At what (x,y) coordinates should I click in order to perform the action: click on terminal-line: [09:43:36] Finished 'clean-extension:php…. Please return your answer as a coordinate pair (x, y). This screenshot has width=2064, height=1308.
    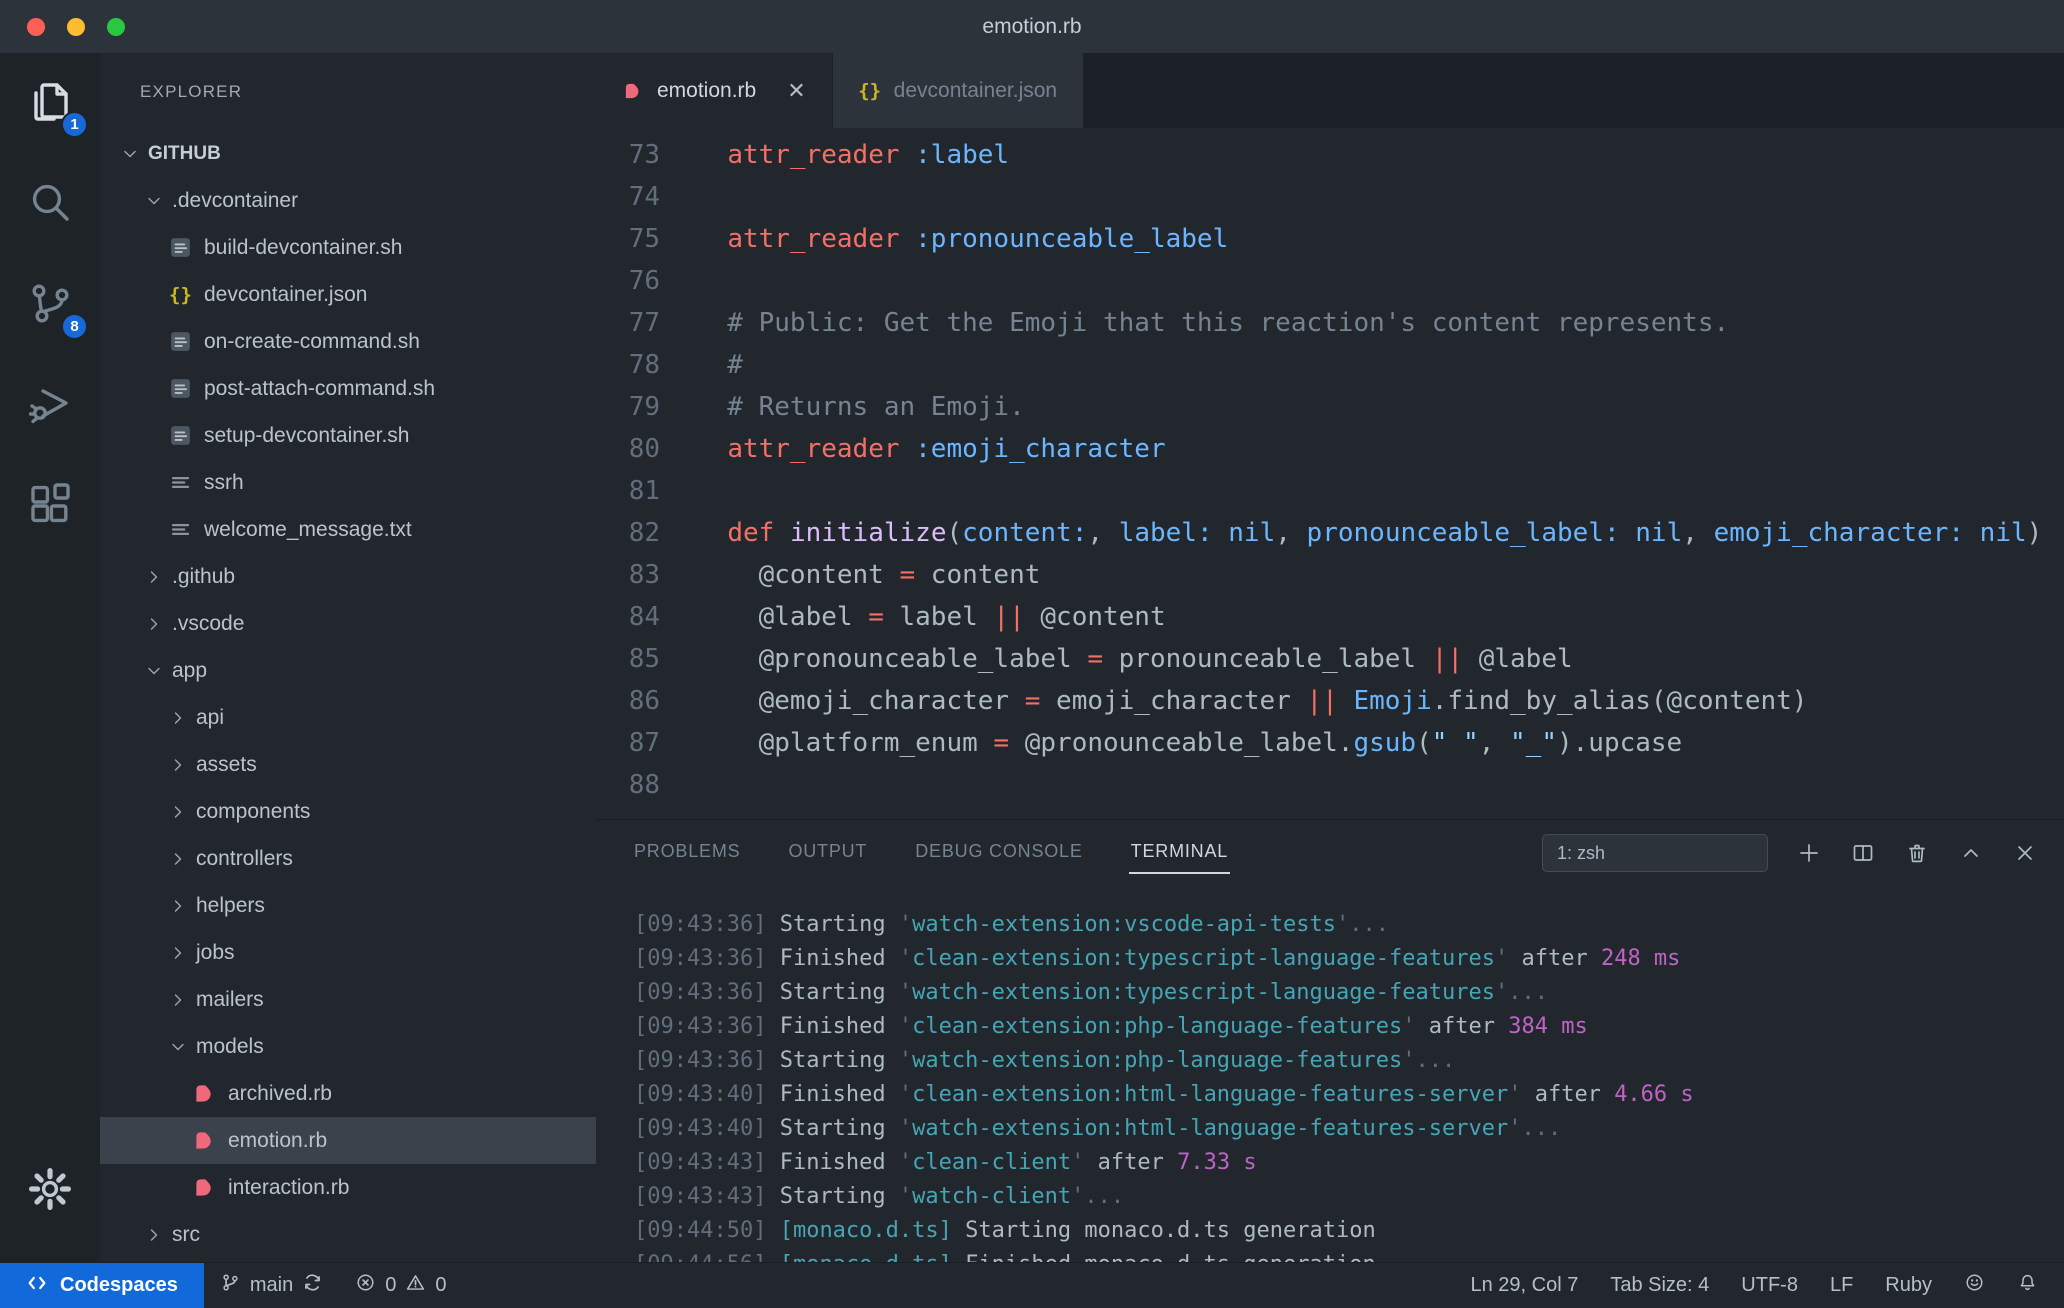
    Looking at the image, I should click on (1111, 1026).